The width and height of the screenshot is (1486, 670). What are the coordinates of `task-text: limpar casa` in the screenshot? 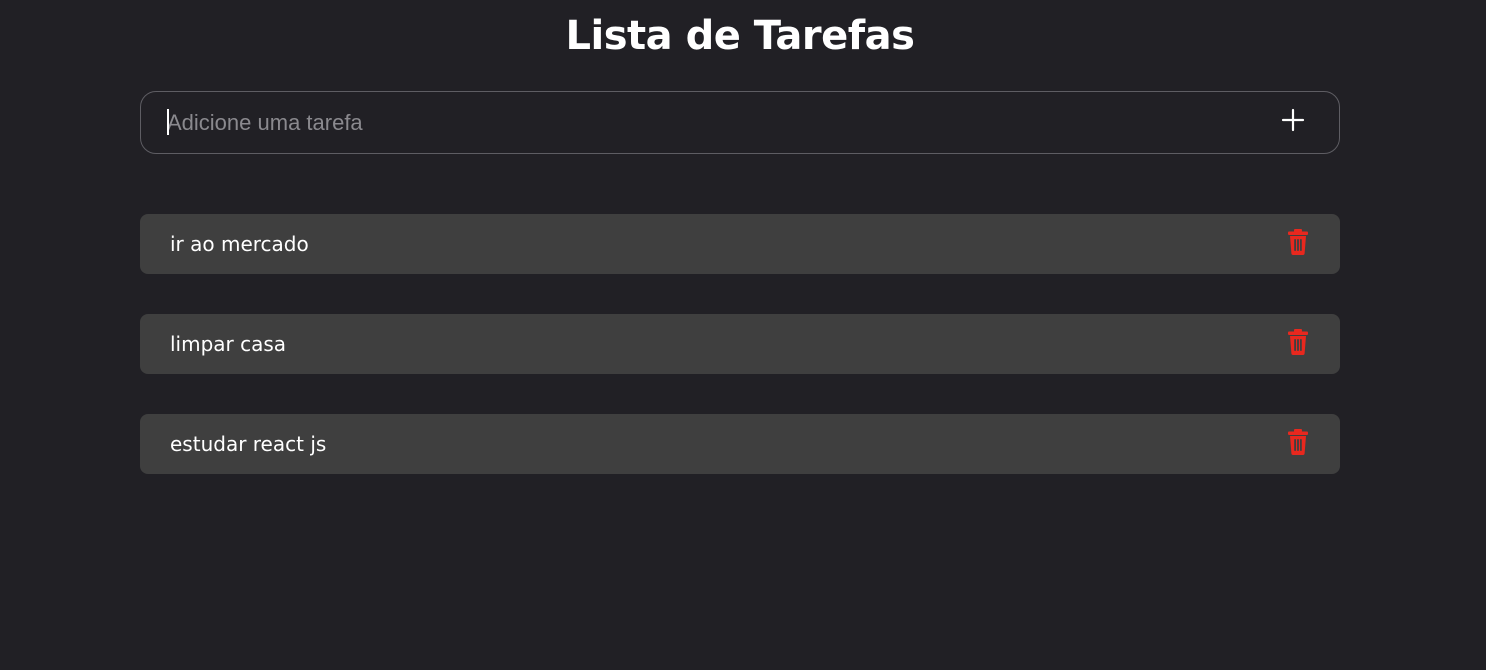 It's located at (228, 344).